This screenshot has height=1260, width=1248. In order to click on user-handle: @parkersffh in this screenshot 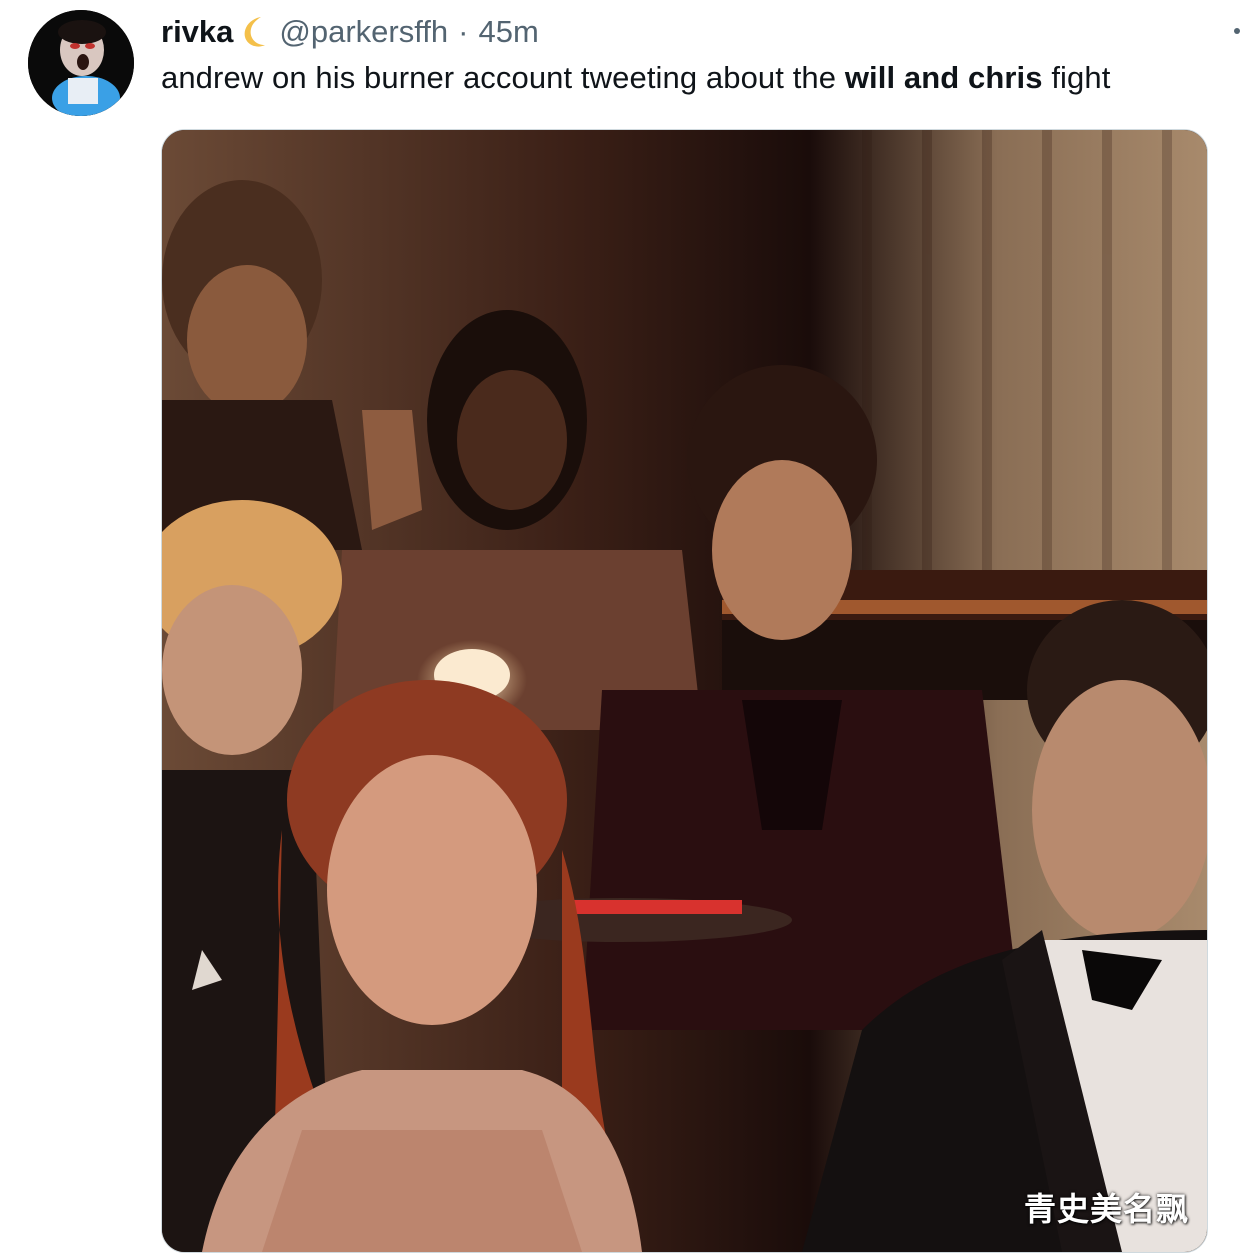, I will do `click(363, 32)`.